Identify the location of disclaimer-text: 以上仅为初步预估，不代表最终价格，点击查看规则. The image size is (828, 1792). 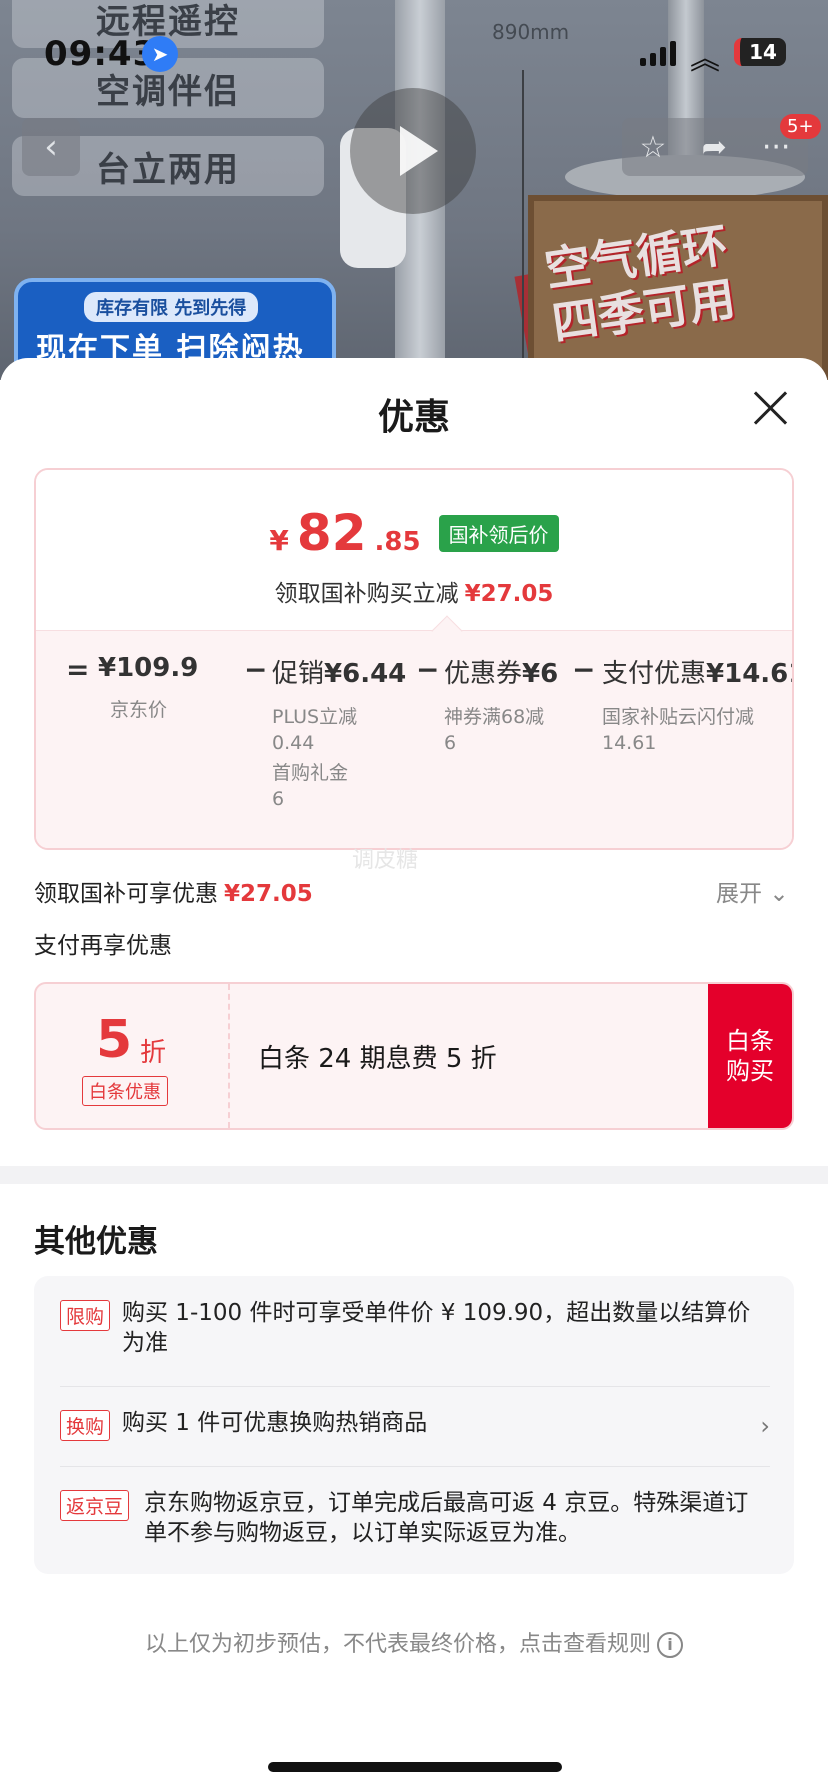
(397, 1644).